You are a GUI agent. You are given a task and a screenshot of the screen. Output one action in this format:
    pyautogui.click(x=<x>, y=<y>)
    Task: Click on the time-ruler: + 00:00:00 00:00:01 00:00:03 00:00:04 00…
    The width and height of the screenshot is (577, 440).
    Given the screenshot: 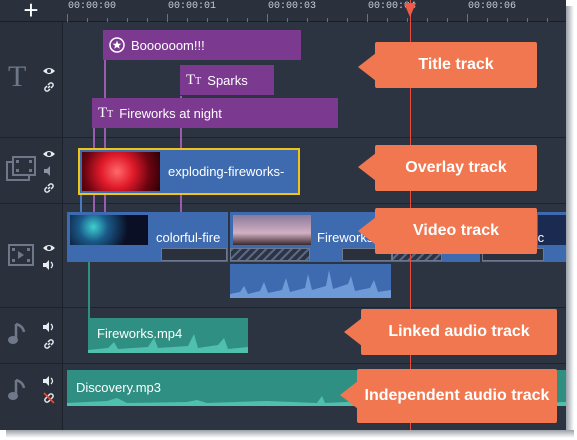 What is the action you would take?
    pyautogui.click(x=283, y=11)
    